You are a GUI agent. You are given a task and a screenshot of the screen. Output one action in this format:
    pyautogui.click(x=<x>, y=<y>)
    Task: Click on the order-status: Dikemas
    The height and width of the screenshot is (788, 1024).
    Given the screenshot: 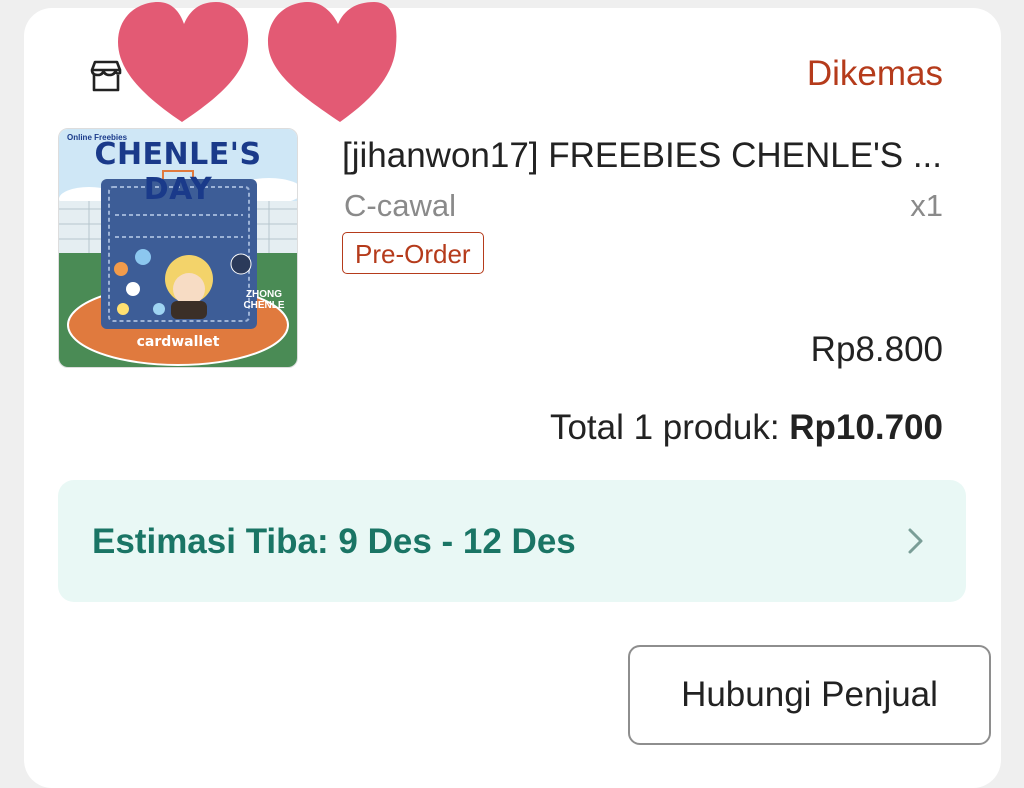 What is the action you would take?
    pyautogui.click(x=874, y=73)
    